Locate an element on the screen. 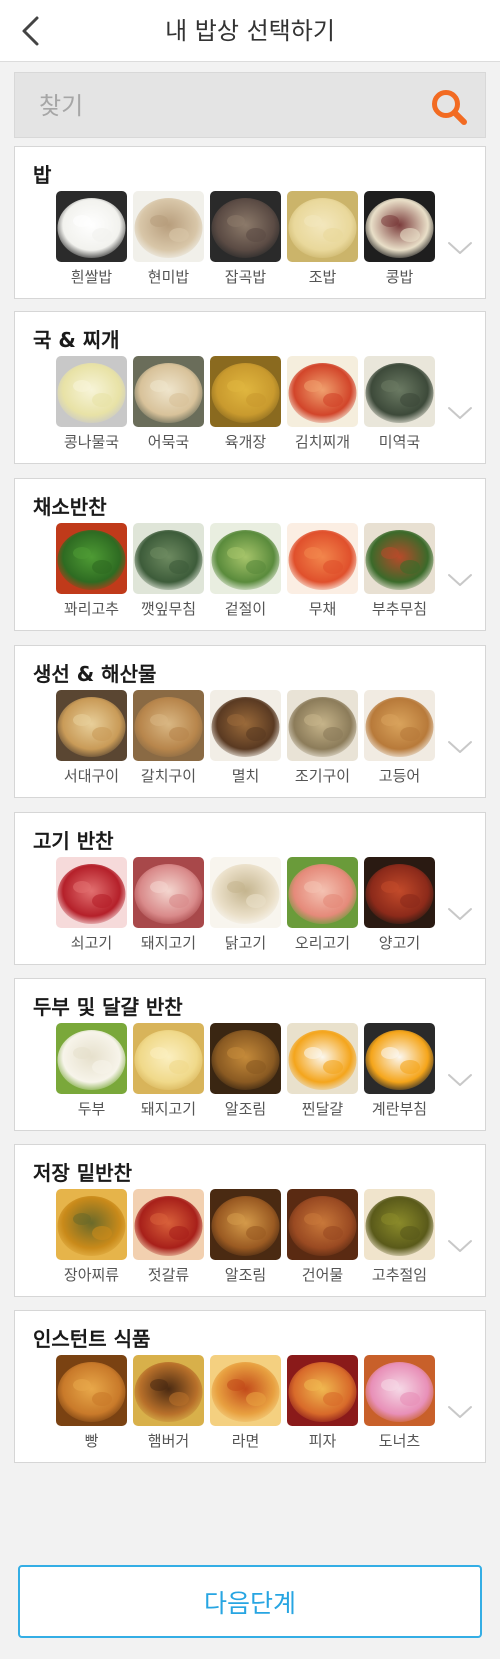  food-item: 빵 is located at coordinates (91, 1405).